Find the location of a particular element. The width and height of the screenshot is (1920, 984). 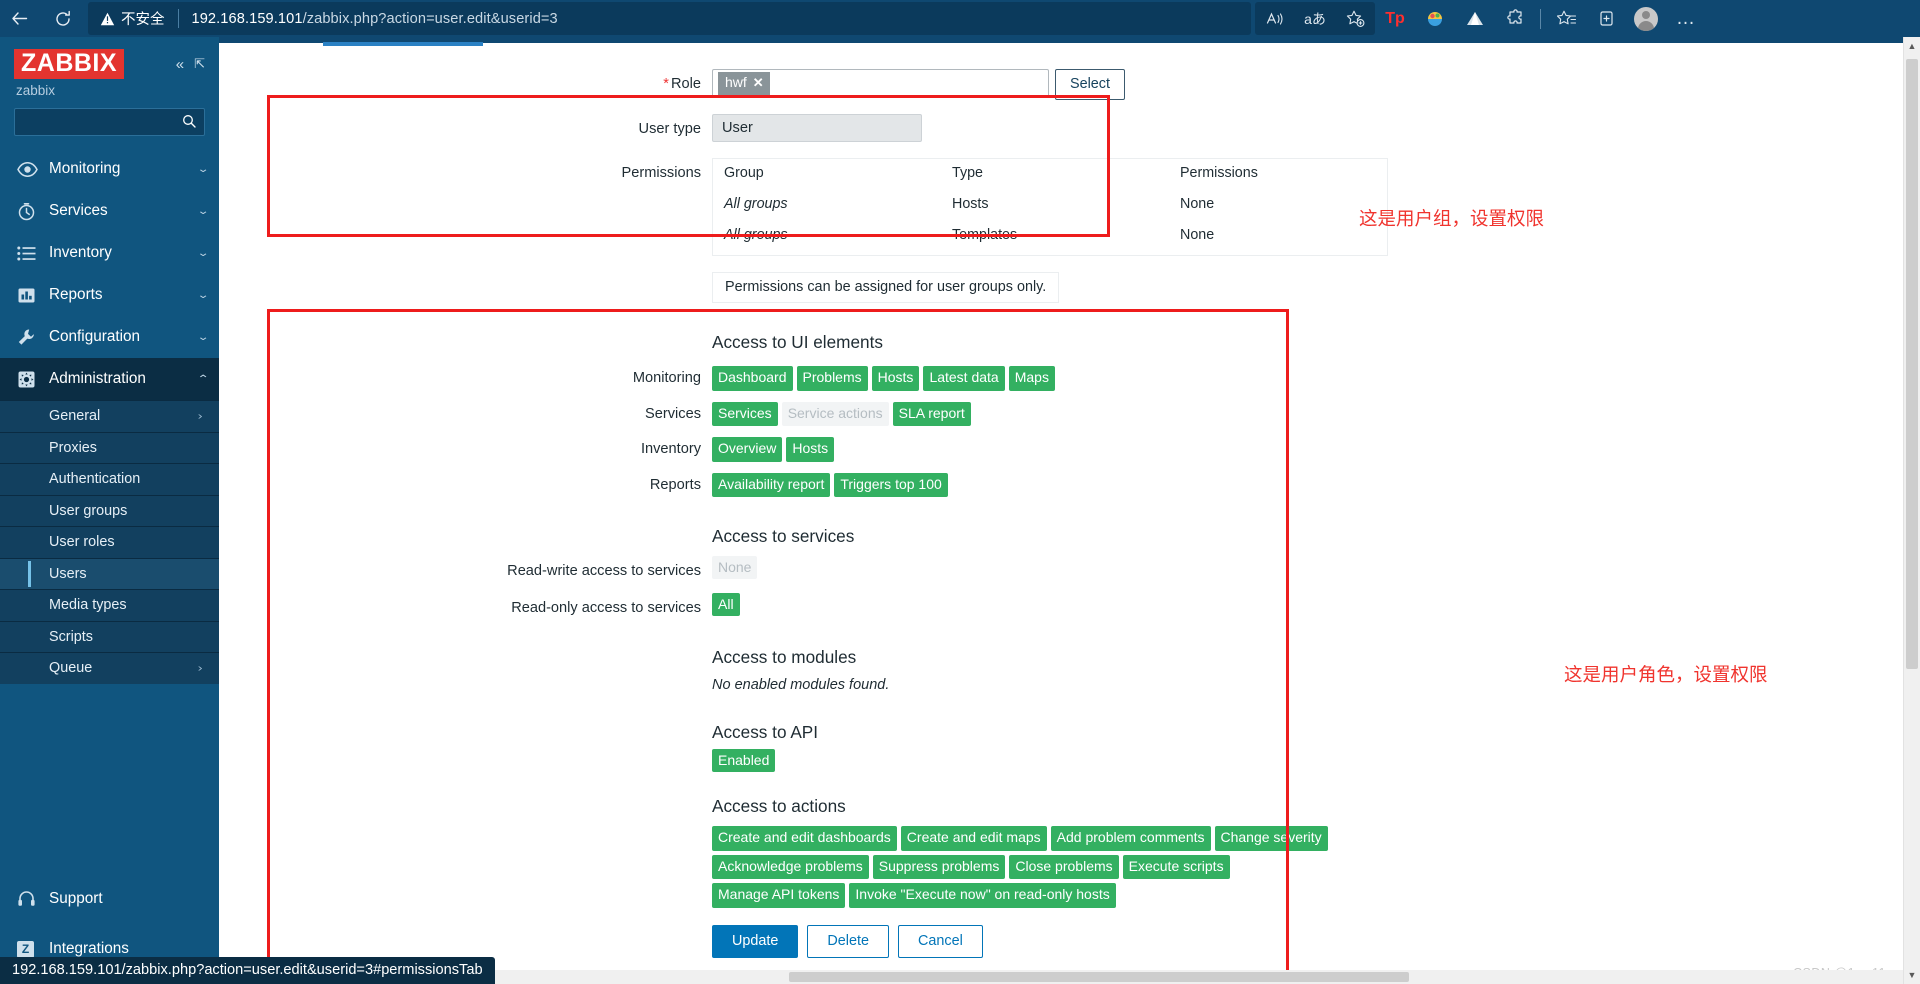

collapse-sidebar-icon: « is located at coordinates (180, 64).